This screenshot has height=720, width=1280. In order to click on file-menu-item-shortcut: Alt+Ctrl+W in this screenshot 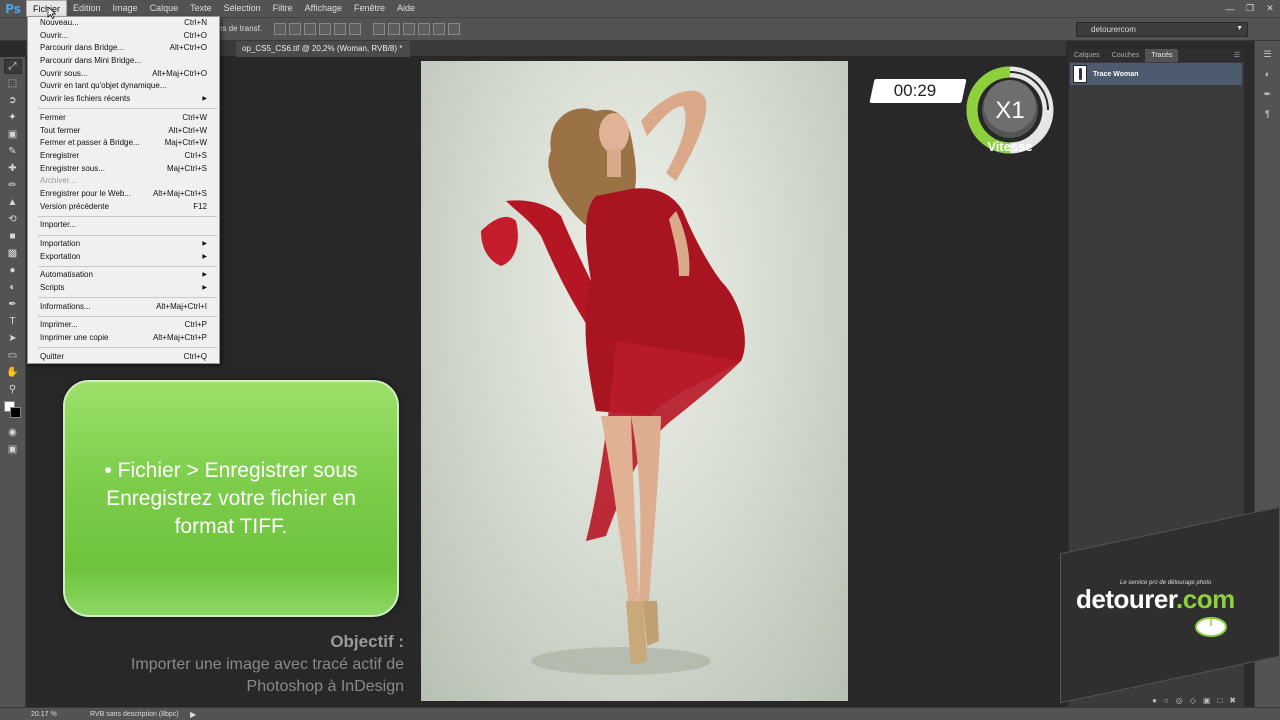, I will do `click(187, 130)`.